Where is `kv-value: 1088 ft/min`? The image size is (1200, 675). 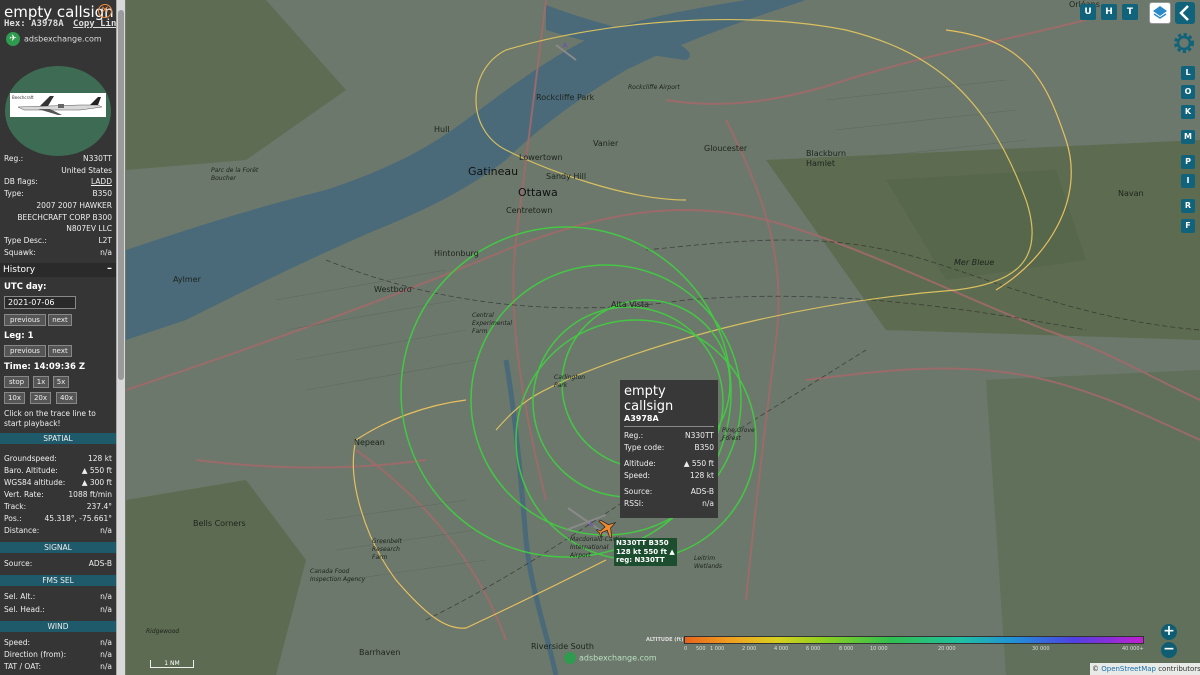
kv-value: 1088 ft/min is located at coordinates (90, 494).